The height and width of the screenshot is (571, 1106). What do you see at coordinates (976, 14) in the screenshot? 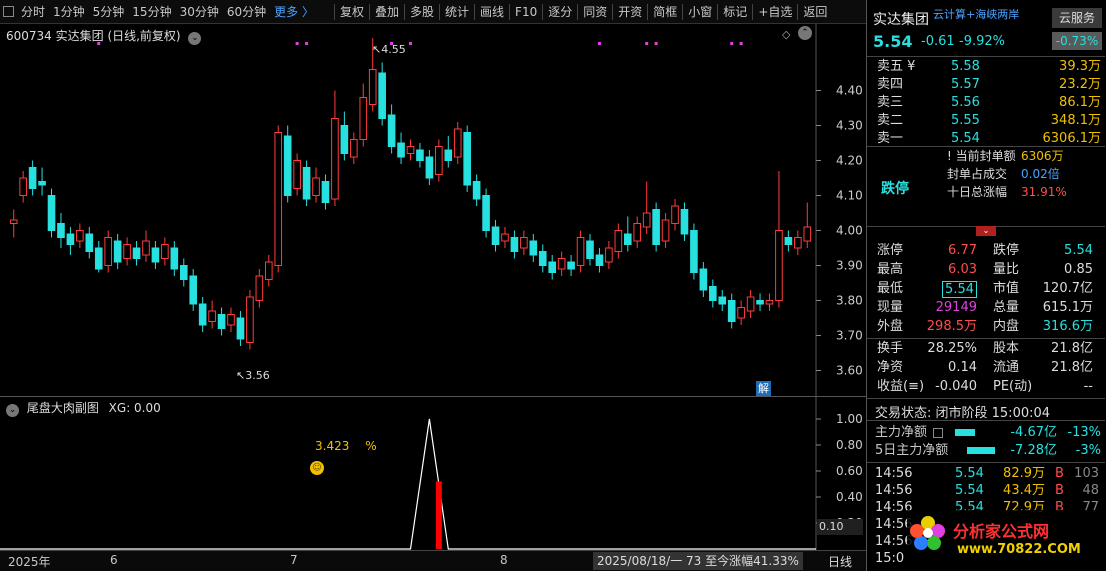
I see `stock-tags: 云计算+海峡两岸` at bounding box center [976, 14].